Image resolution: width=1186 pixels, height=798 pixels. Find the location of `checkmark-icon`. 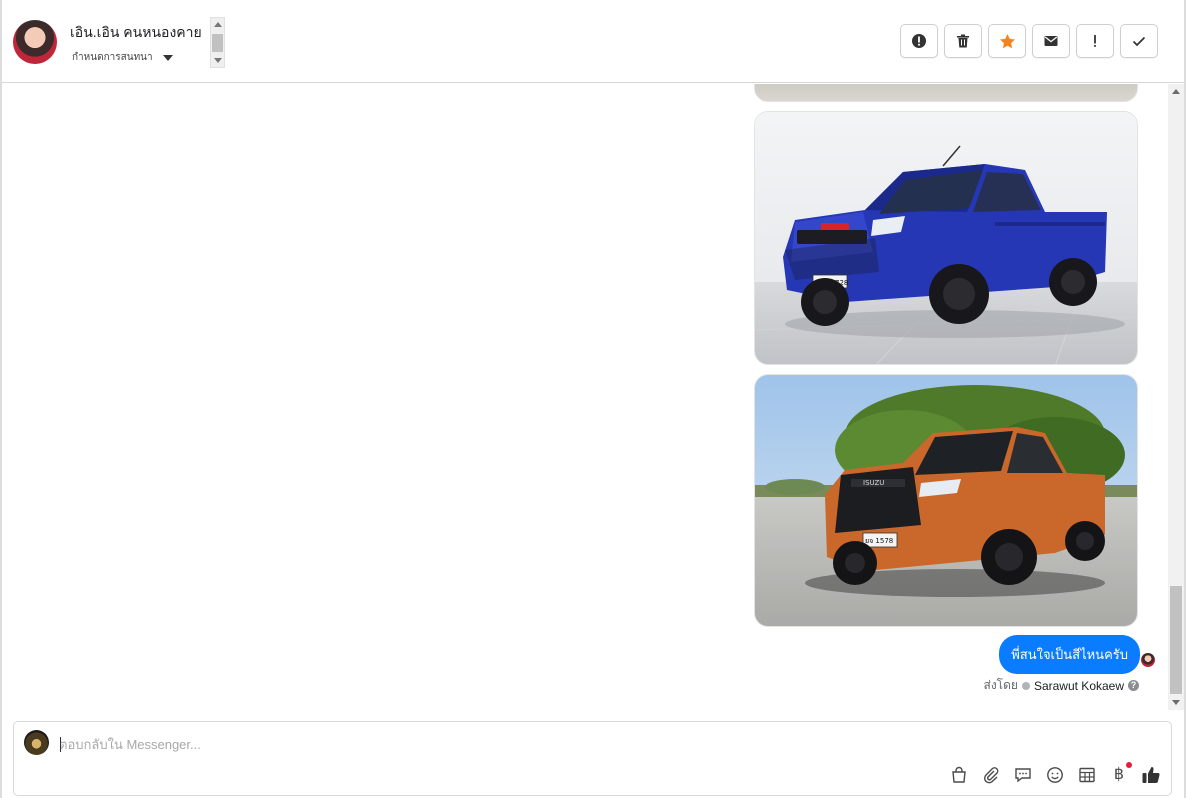

checkmark-icon is located at coordinates (1139, 41).